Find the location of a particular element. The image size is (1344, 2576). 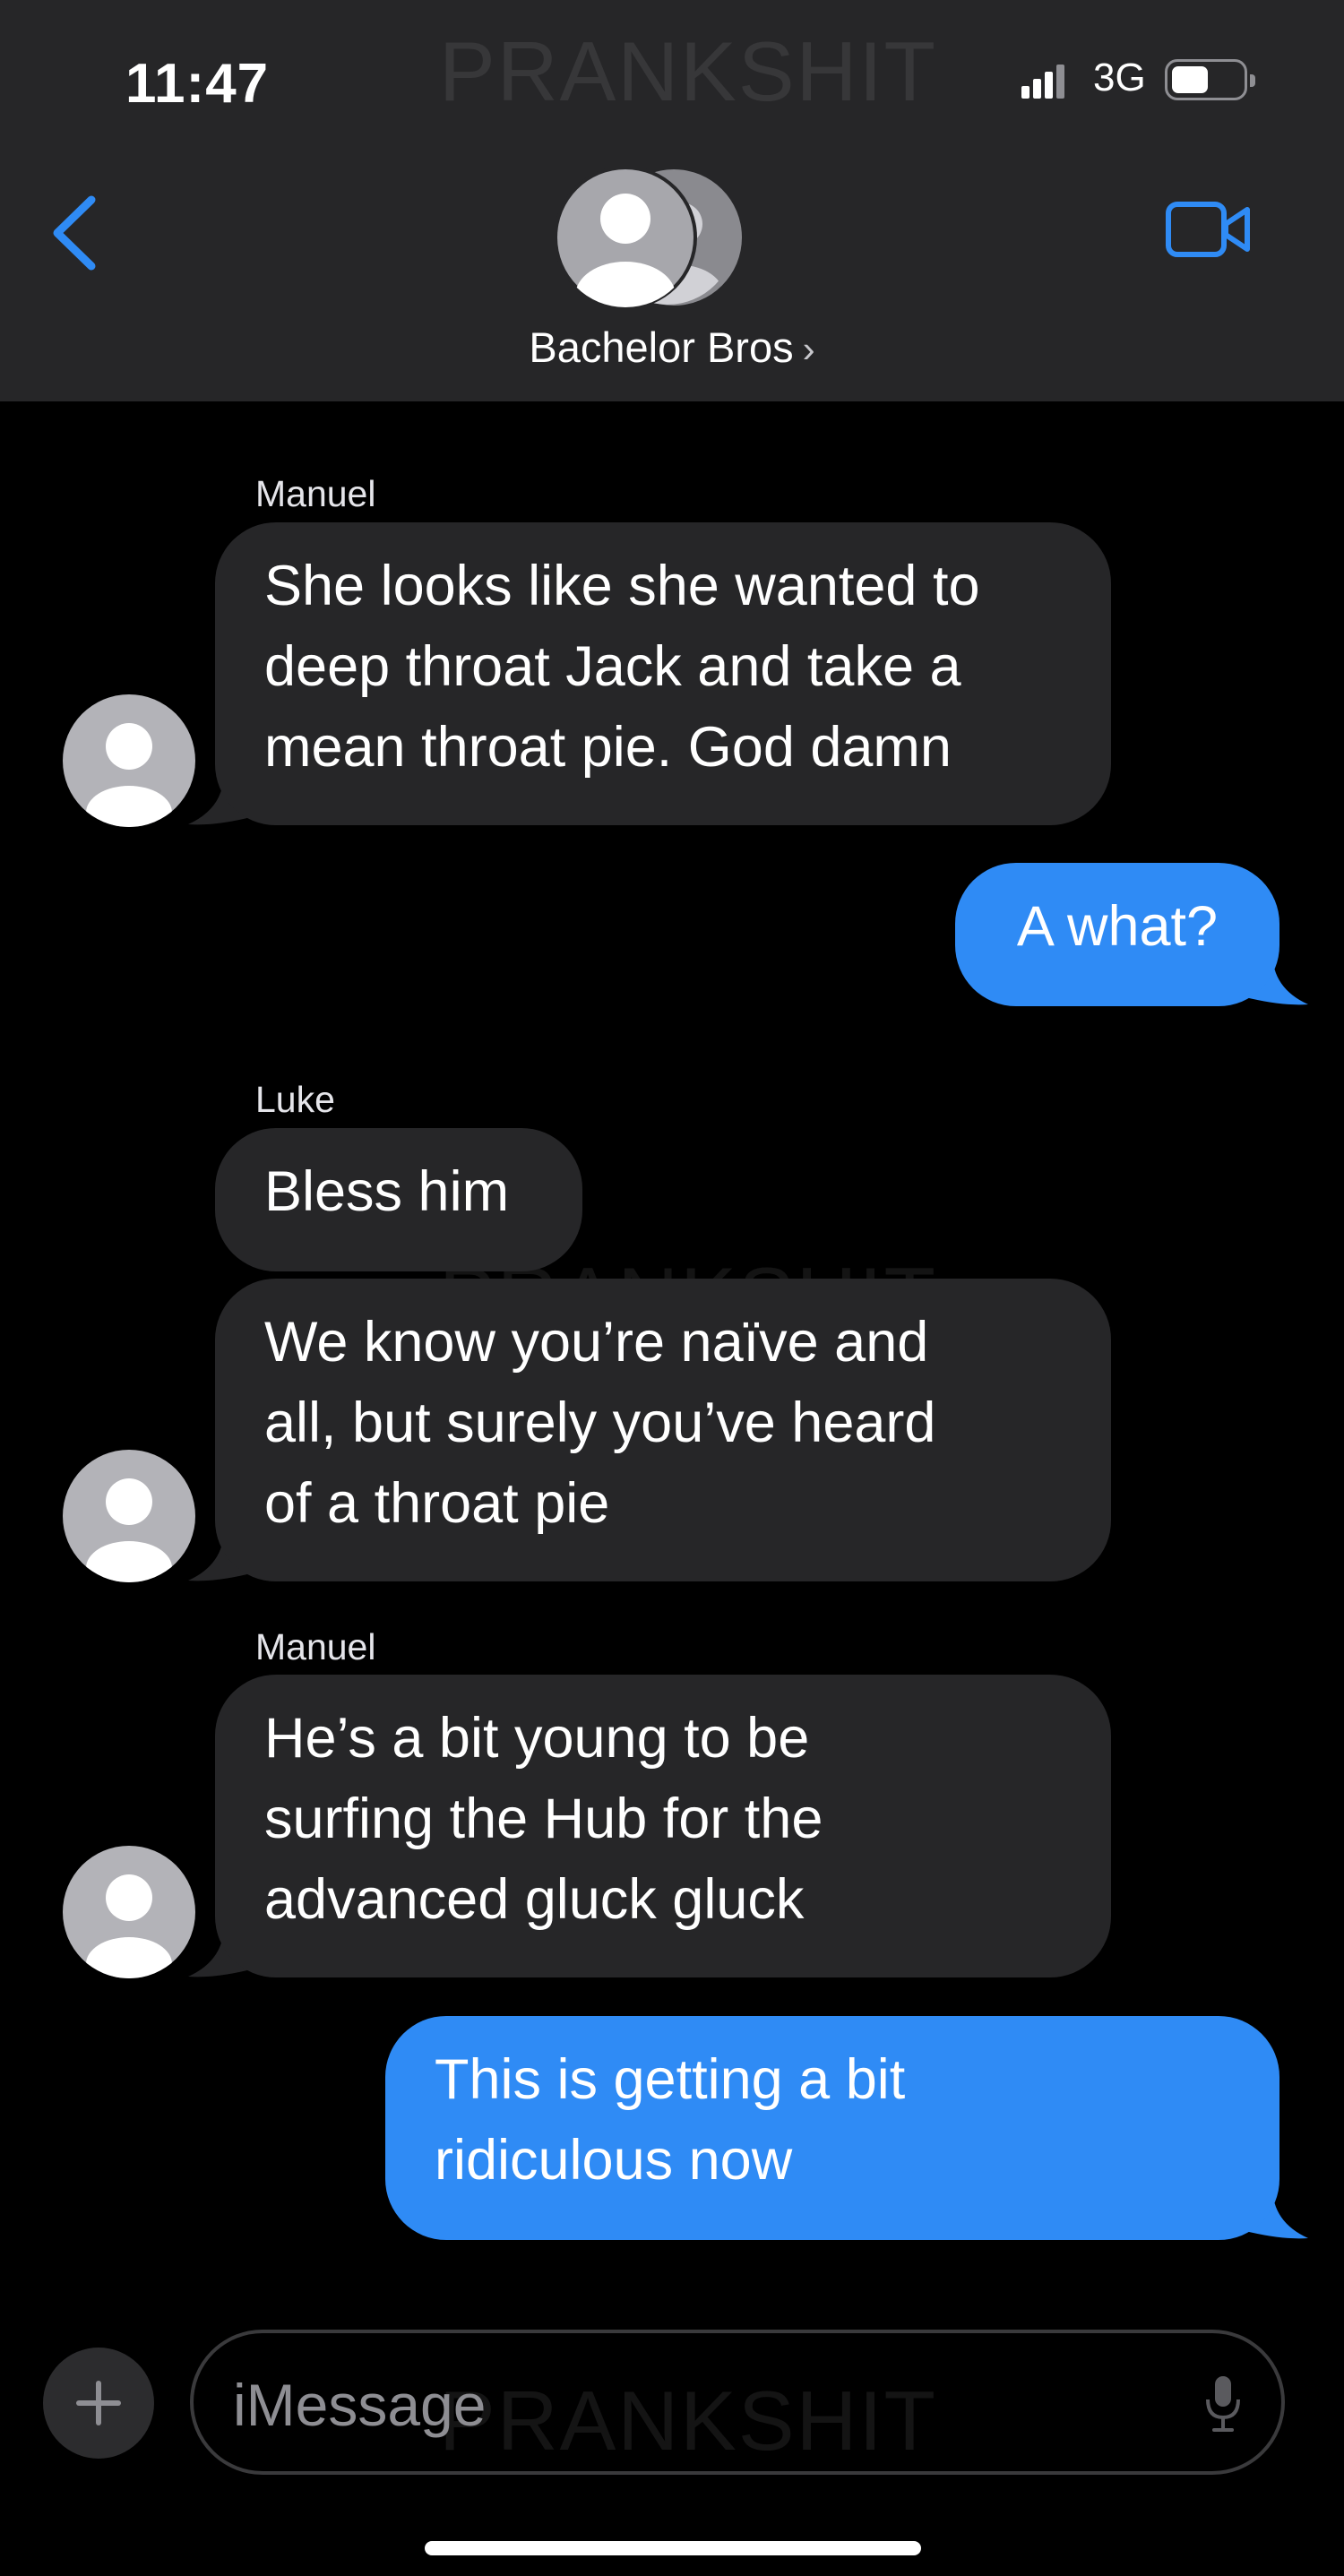

battery-icon is located at coordinates (1210, 79).